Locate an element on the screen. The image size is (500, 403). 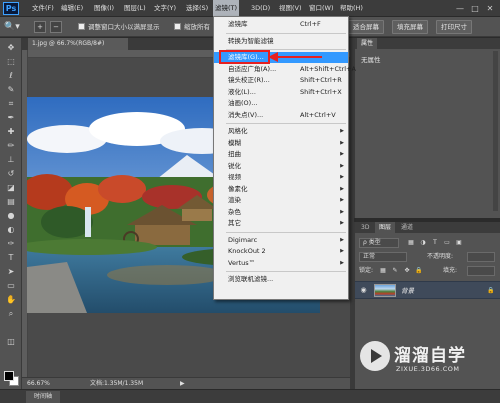
clone-stamp-tool-icon: ⊥ is located at coordinates (11, 160).